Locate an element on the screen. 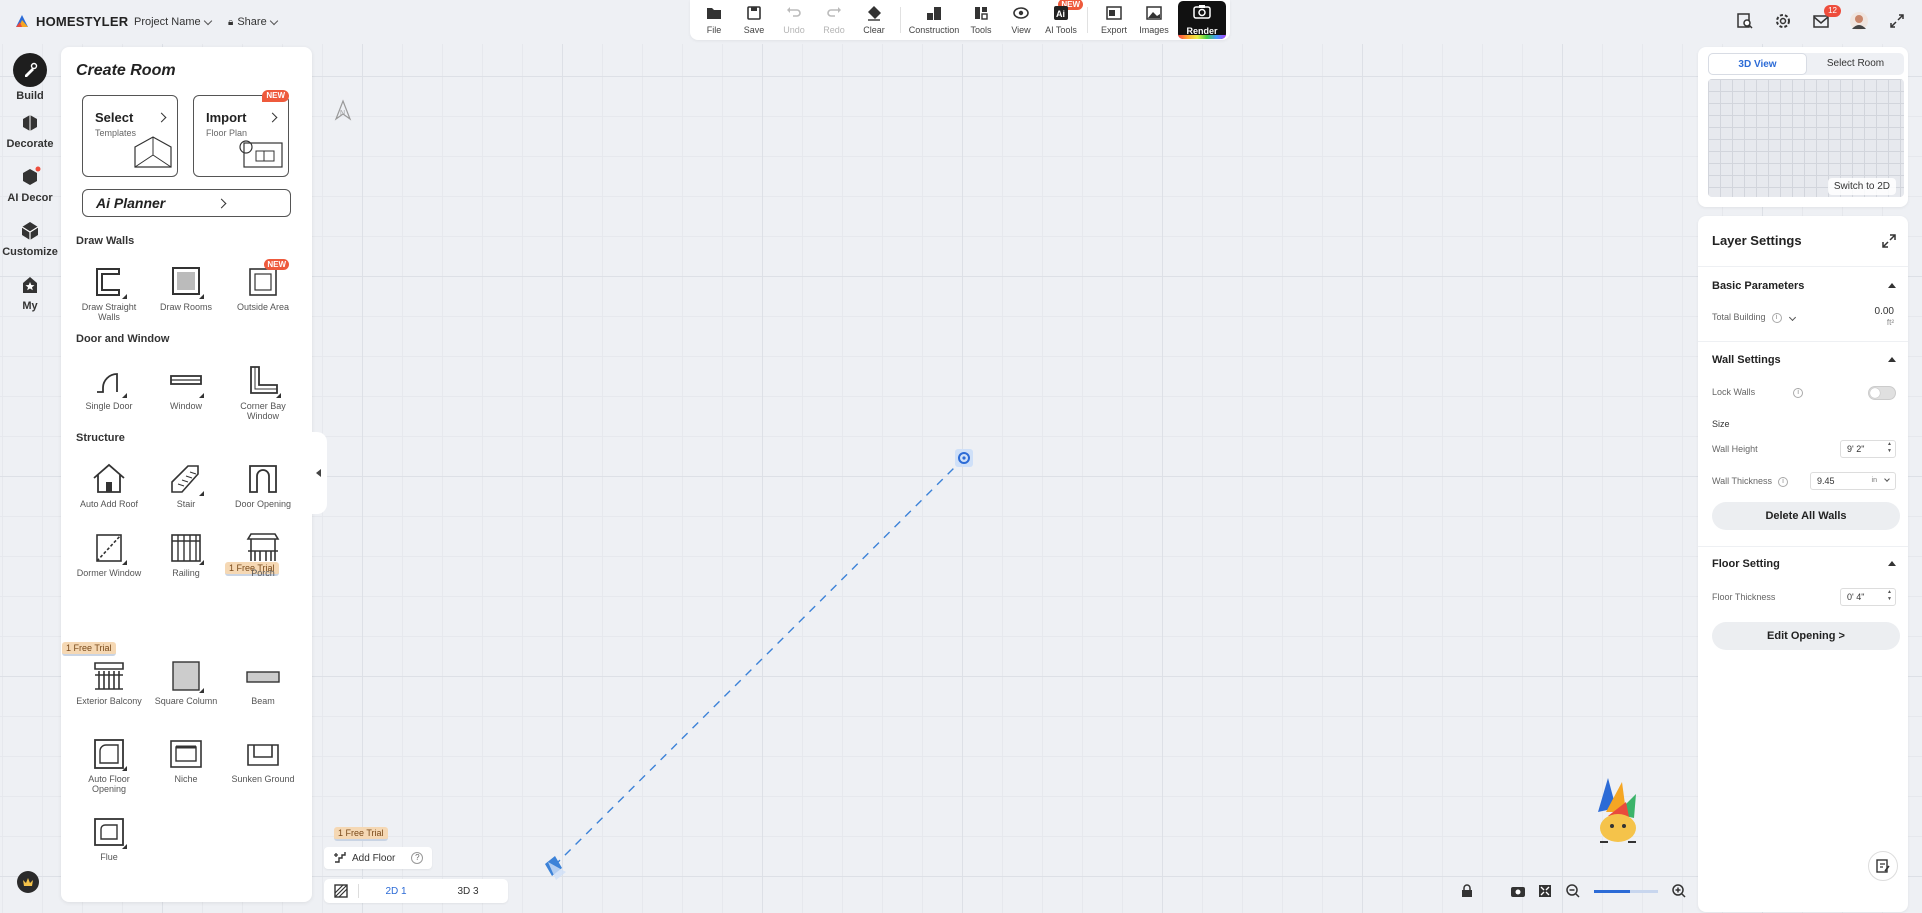  crown-icon is located at coordinates (28, 882).